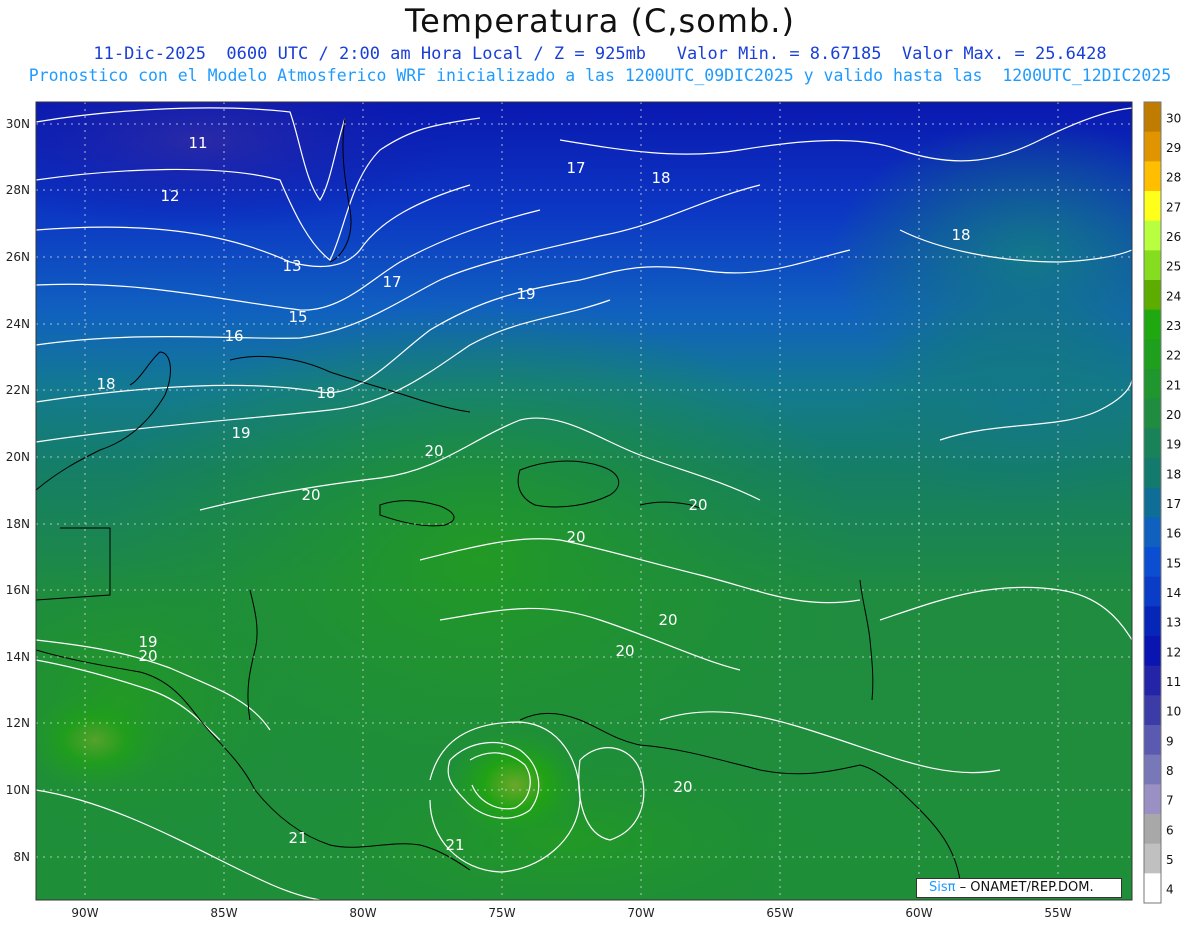 The width and height of the screenshot is (1200, 927). I want to click on colorbar-label: 10, so click(1173, 712).